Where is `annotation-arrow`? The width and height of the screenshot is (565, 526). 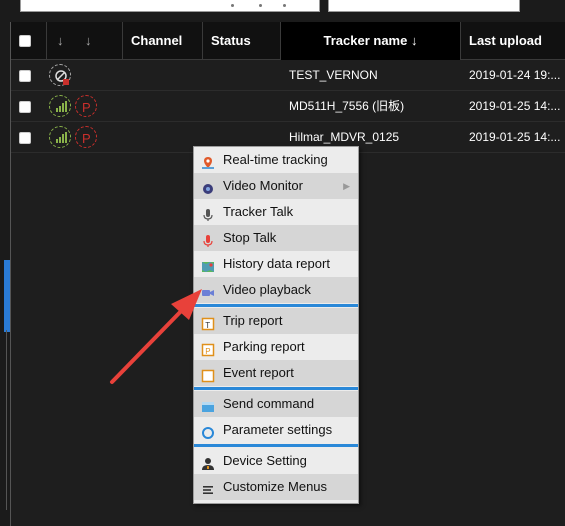
annotation-arrow is located at coordinates (156, 336).